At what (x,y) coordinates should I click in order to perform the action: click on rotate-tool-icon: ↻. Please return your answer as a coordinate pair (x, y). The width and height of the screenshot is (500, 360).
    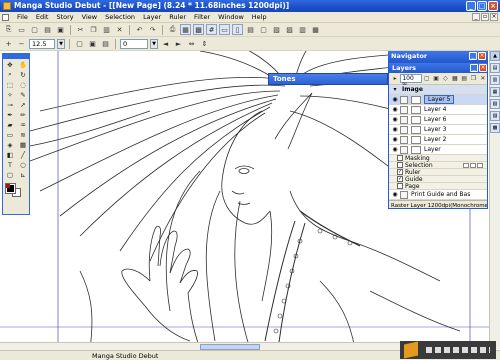
    Looking at the image, I should click on (23, 74).